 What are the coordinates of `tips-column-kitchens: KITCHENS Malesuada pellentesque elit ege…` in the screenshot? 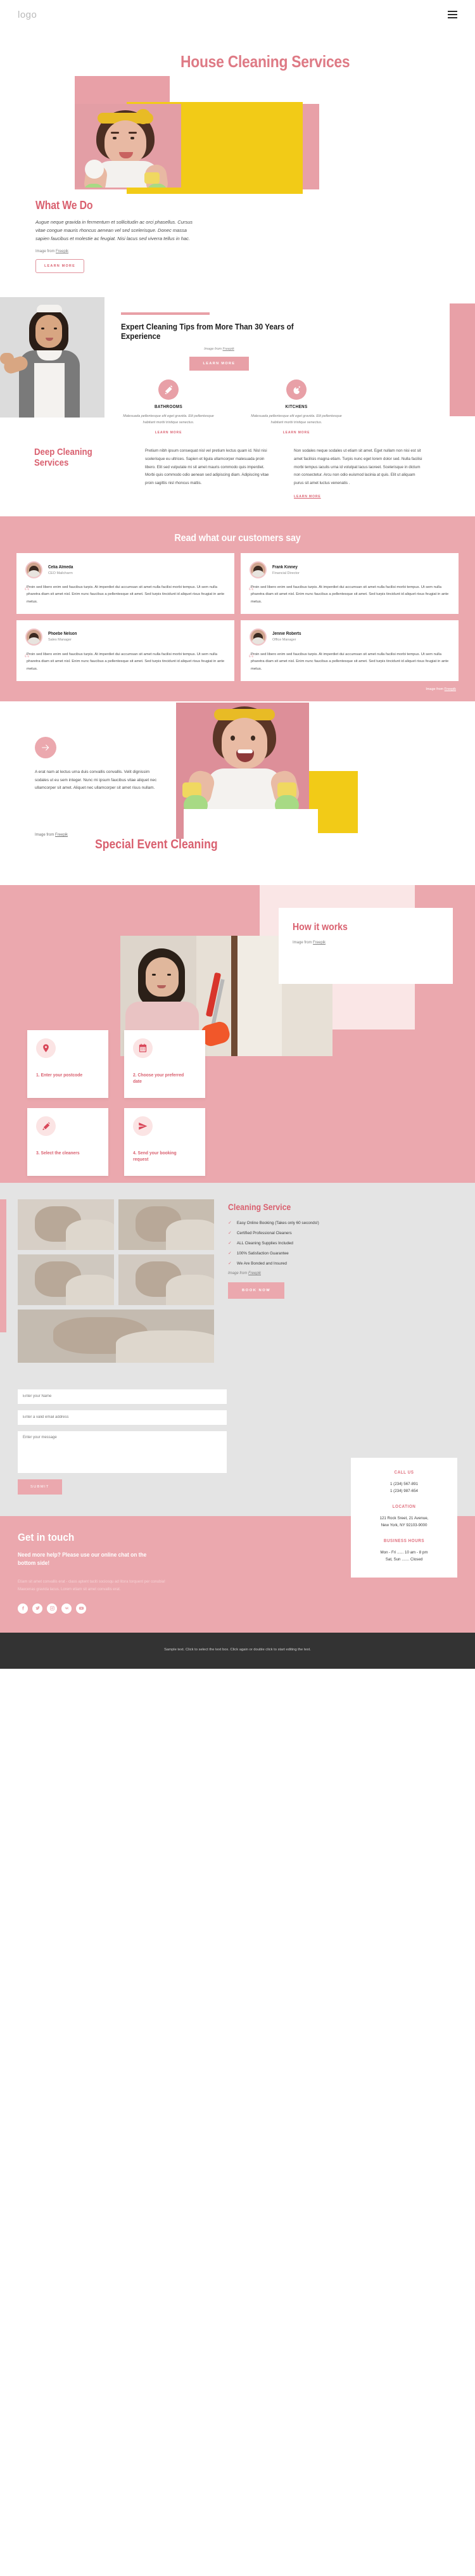 It's located at (296, 407).